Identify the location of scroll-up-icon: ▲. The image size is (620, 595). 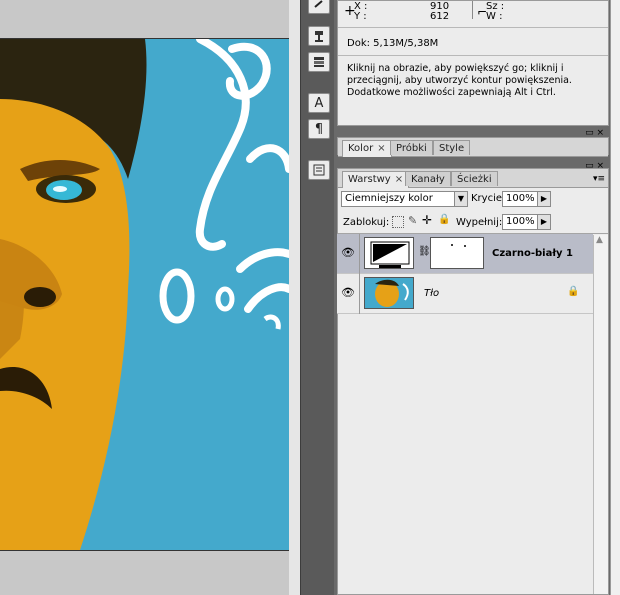
(599, 240).